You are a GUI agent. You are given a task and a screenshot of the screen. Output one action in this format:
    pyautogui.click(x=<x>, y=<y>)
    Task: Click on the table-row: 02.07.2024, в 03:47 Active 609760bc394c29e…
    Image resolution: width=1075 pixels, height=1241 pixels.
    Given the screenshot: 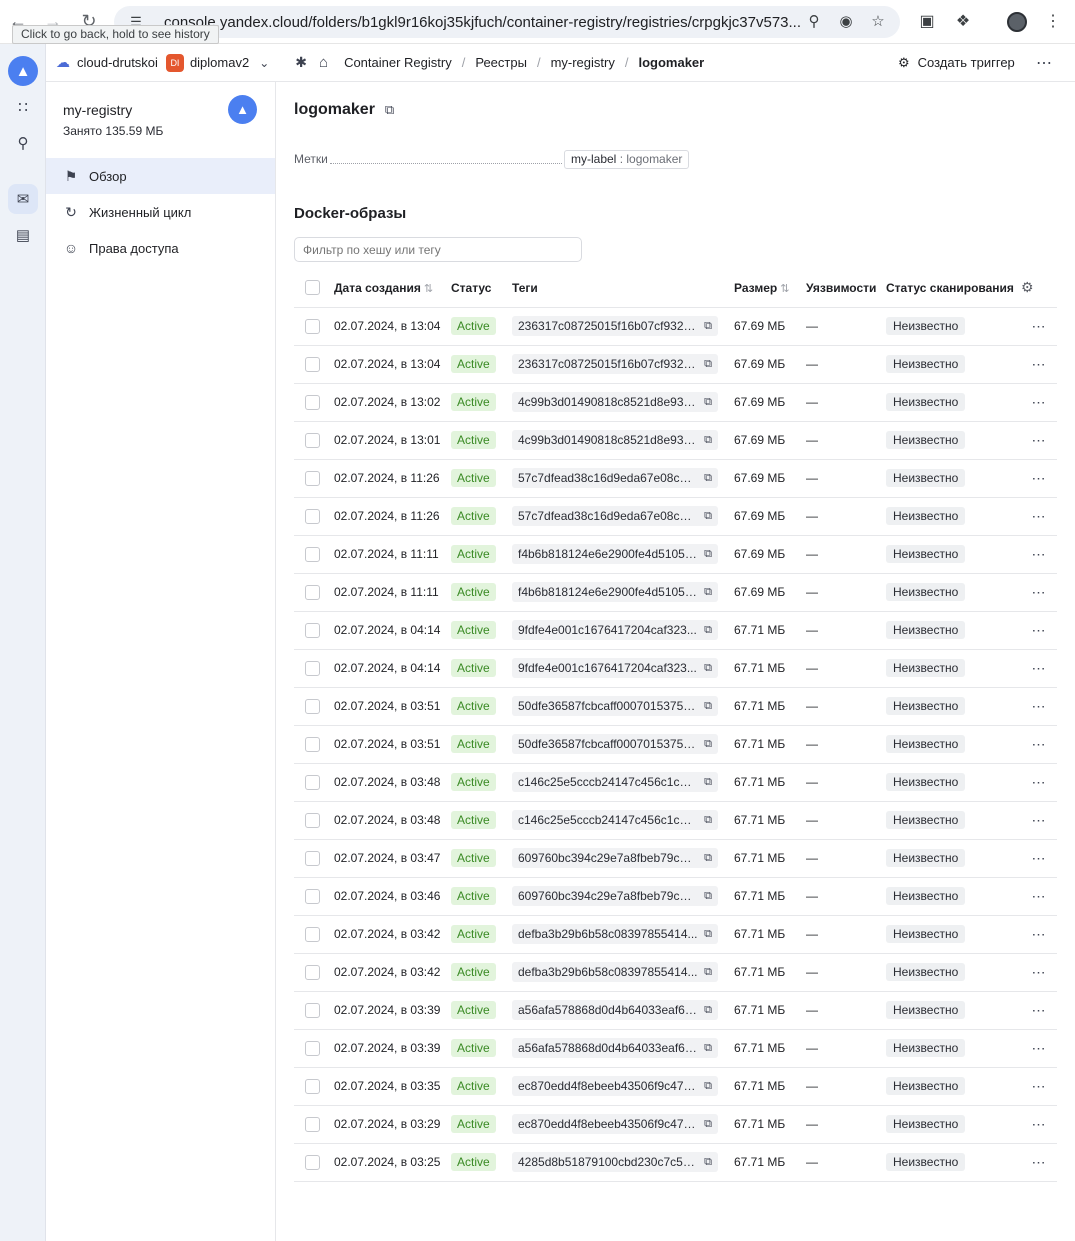 What is the action you would take?
    pyautogui.click(x=675, y=858)
    